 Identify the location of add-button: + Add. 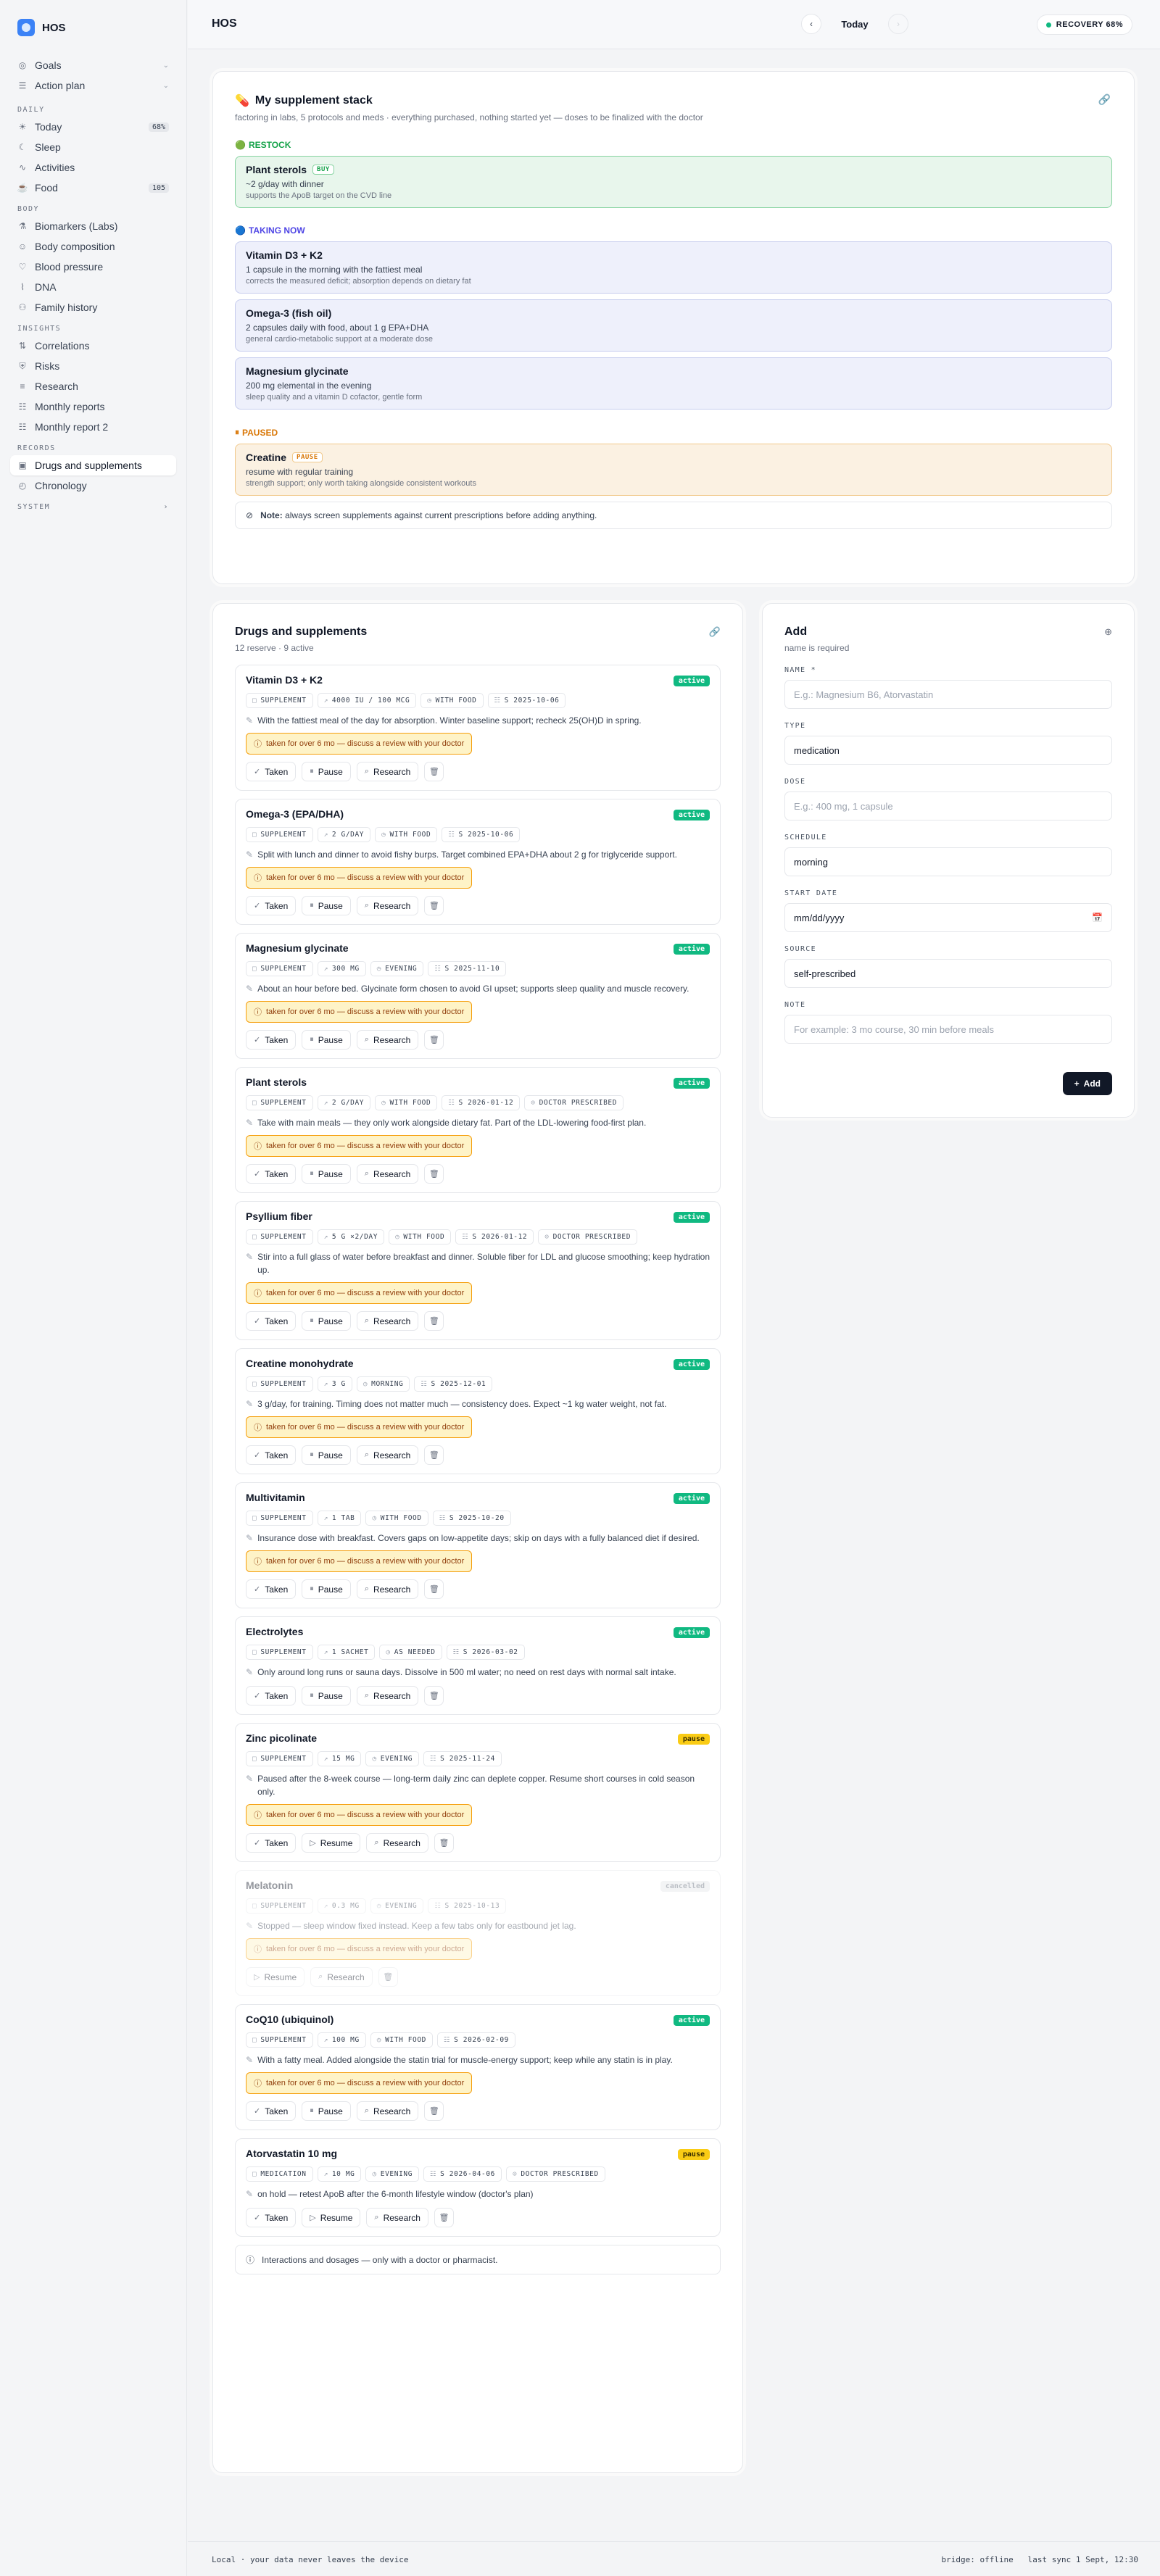
(1087, 1083).